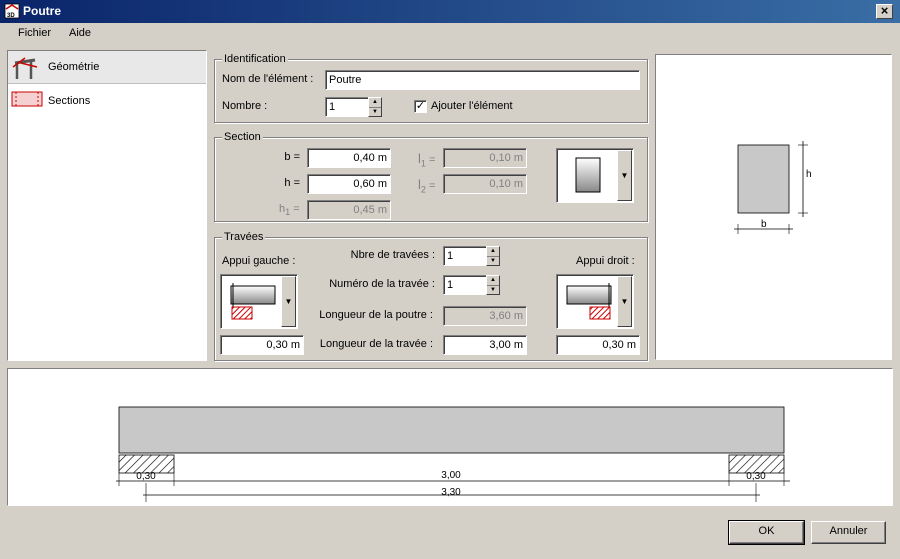 The width and height of the screenshot is (900, 559). I want to click on rect-section-icon, so click(588, 175).